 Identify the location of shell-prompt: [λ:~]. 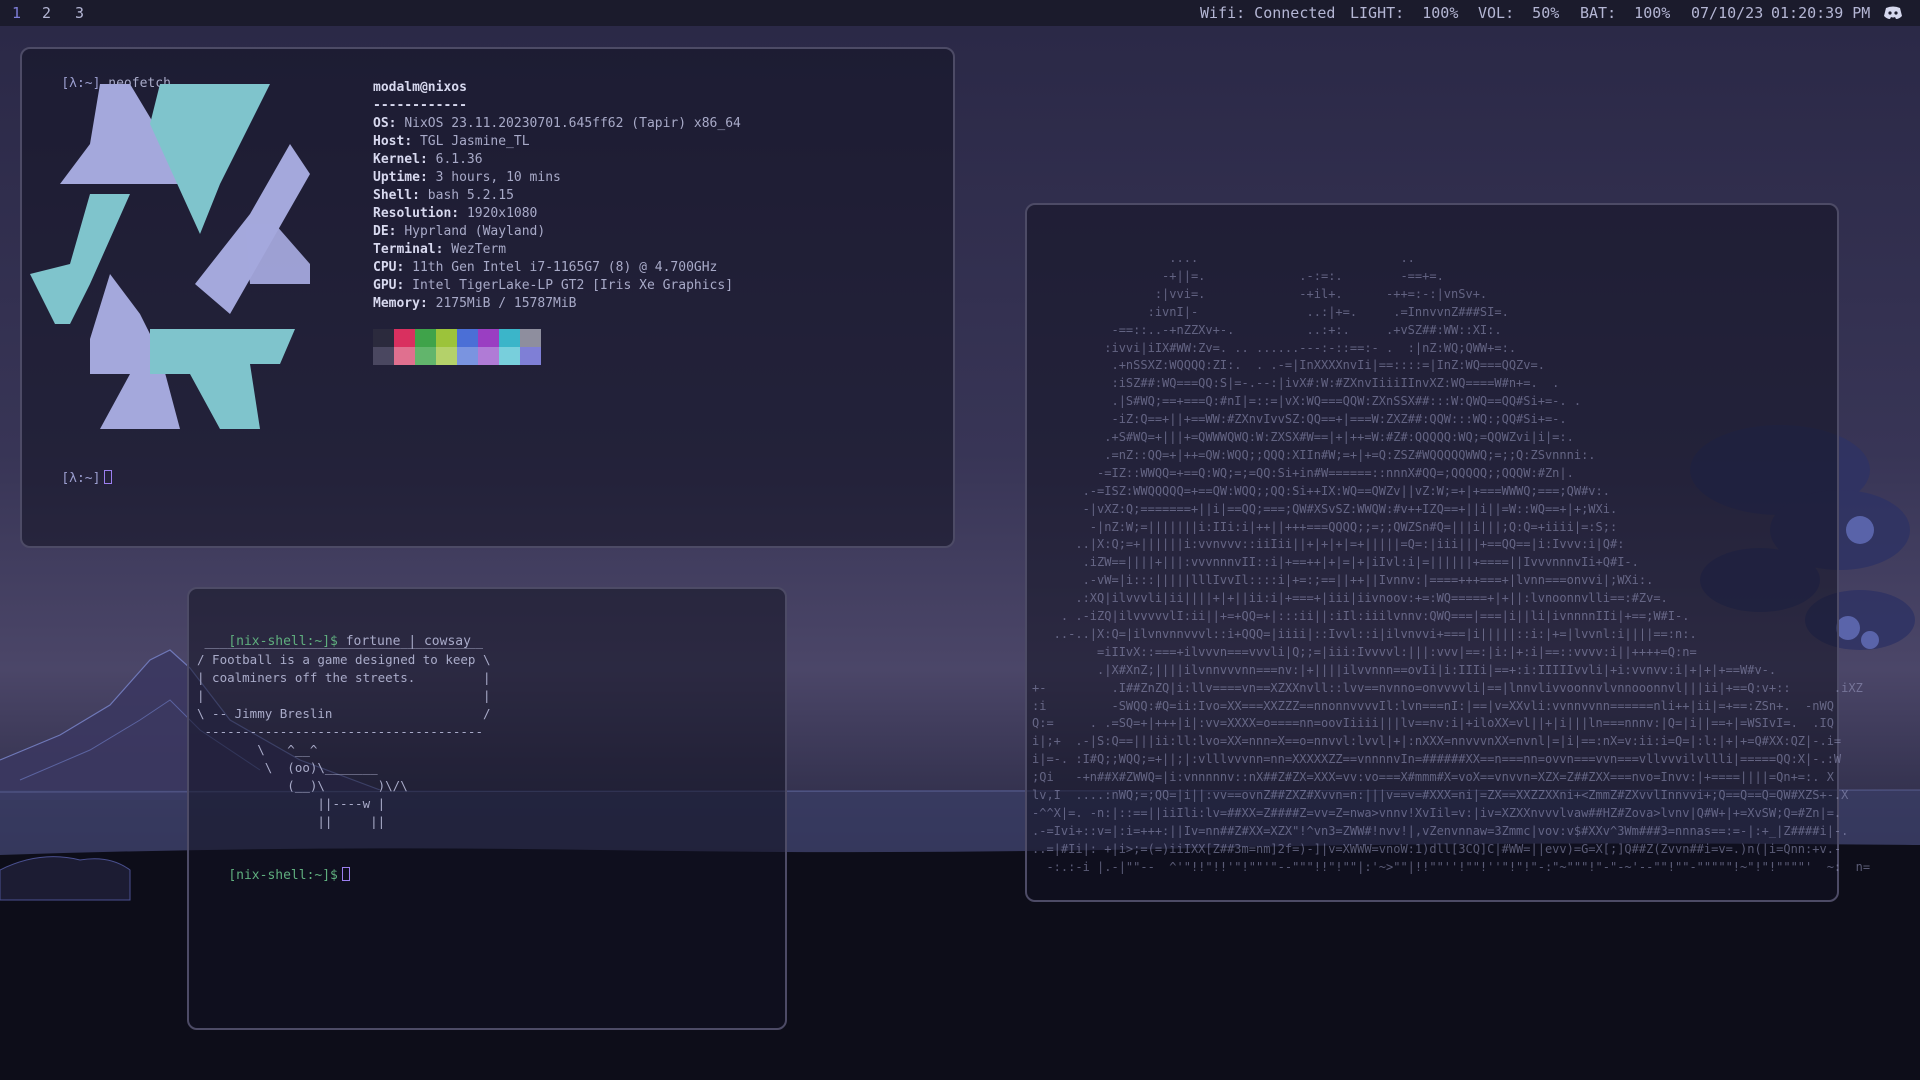
(81, 478).